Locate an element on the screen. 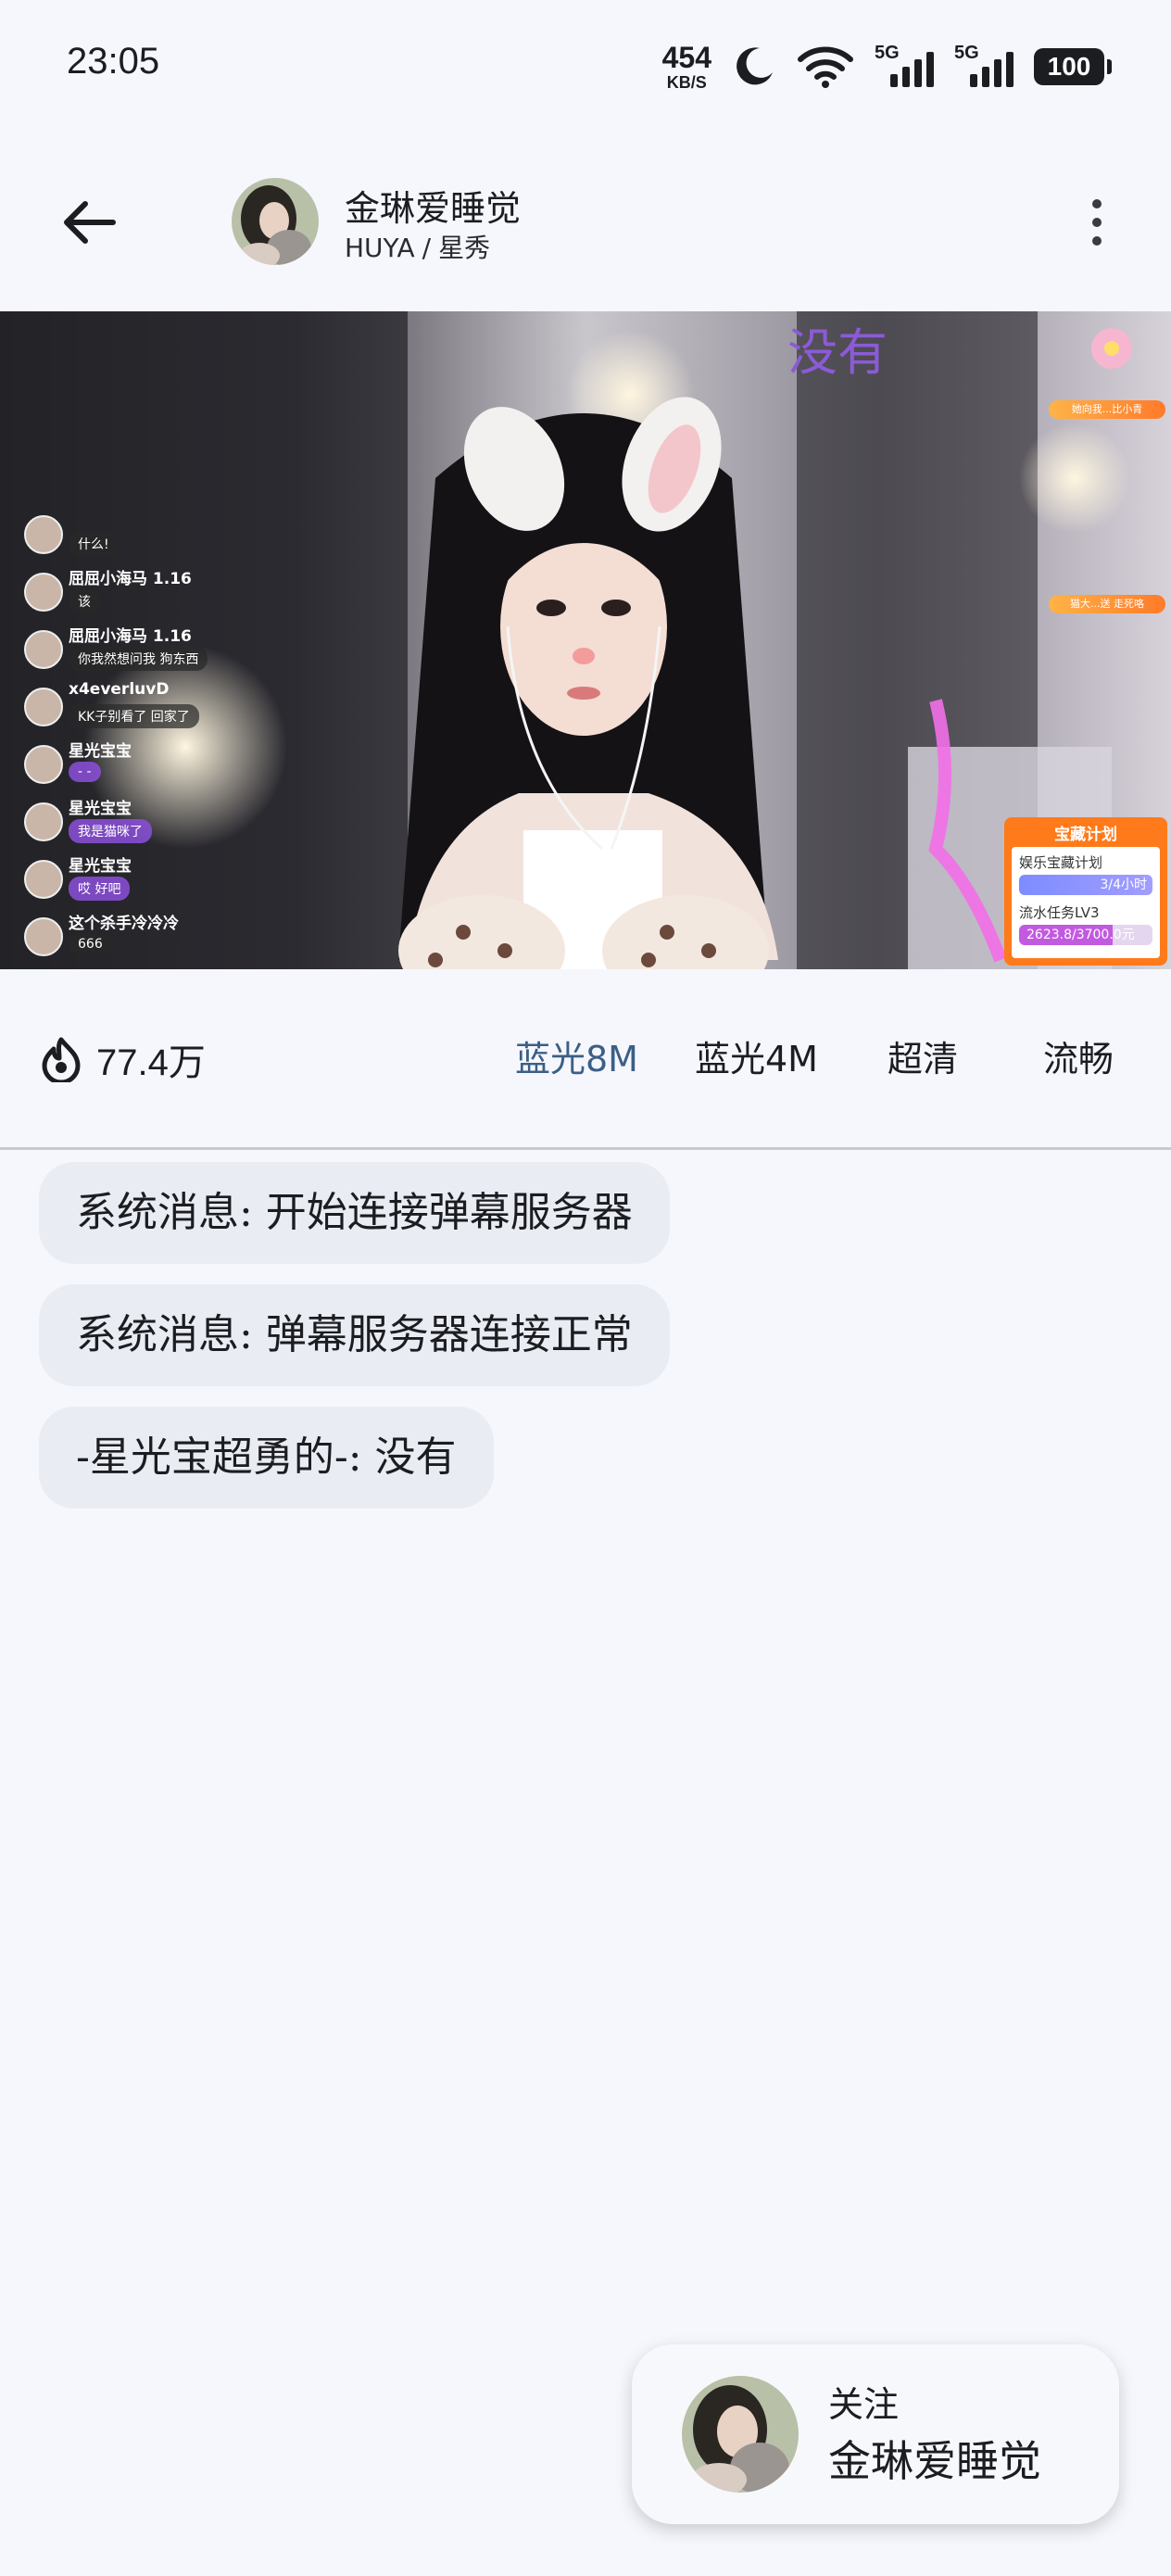 This screenshot has width=1171, height=2576. streamer-avatar is located at coordinates (275, 221).